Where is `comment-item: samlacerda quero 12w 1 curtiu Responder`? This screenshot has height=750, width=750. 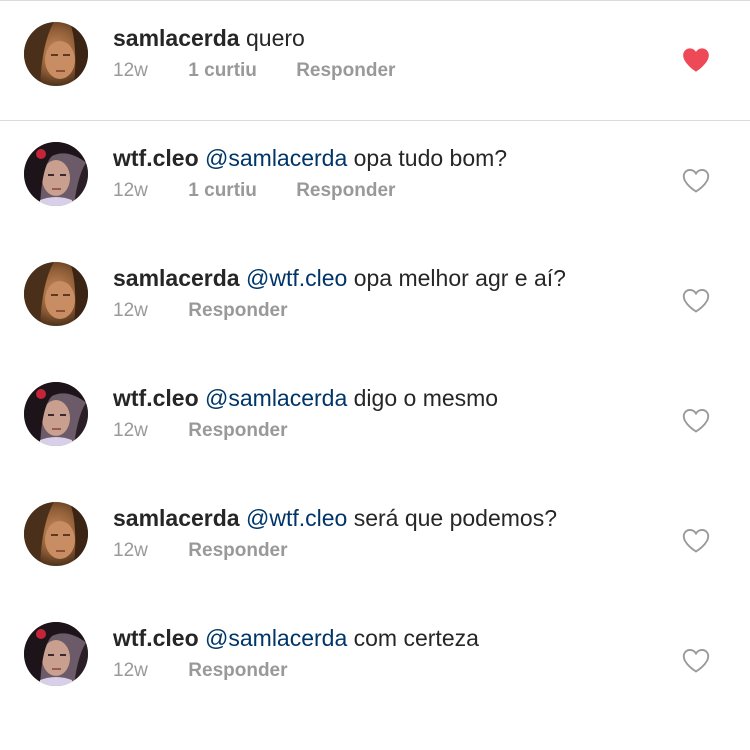 comment-item: samlacerda quero 12w 1 curtiu Responder is located at coordinates (375, 50).